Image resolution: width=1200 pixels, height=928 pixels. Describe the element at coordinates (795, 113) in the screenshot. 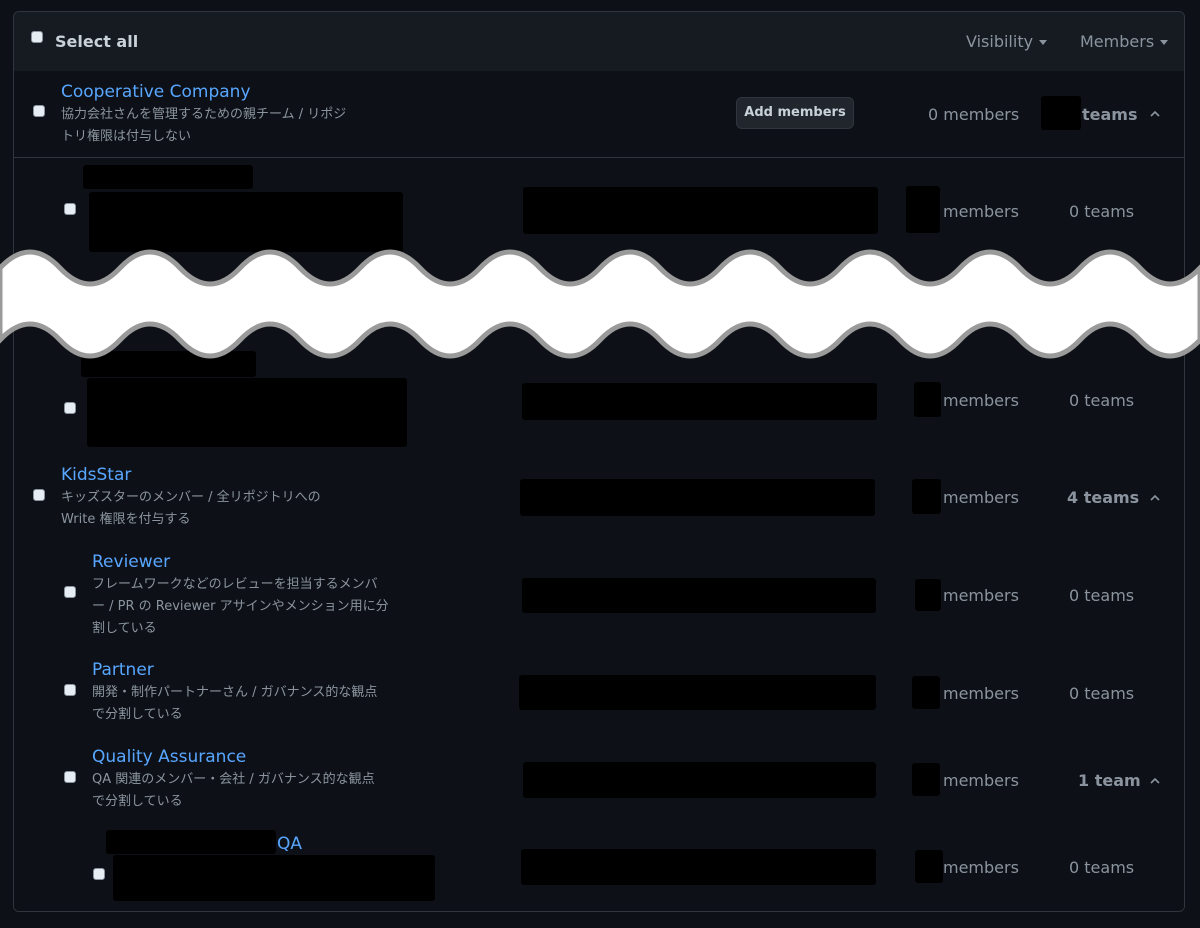

I see `add-members-button: Add members` at that location.